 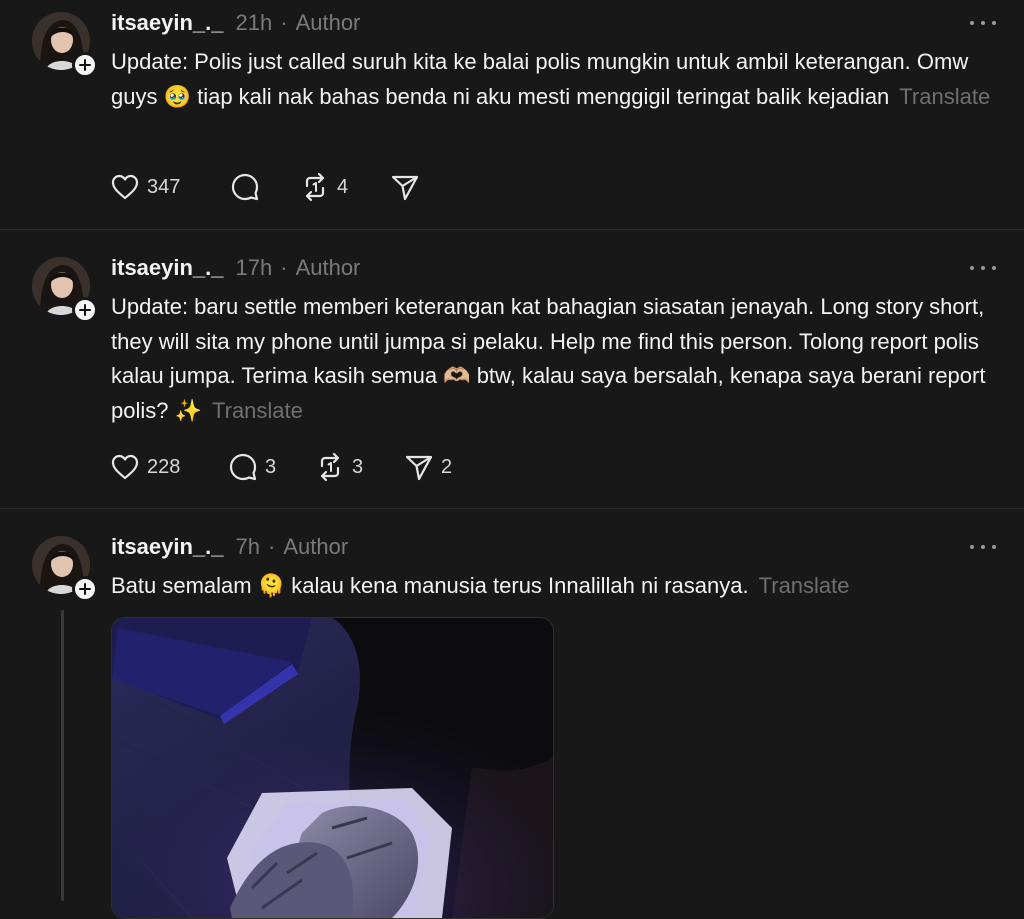 I want to click on reply-button: 3, so click(x=252, y=467).